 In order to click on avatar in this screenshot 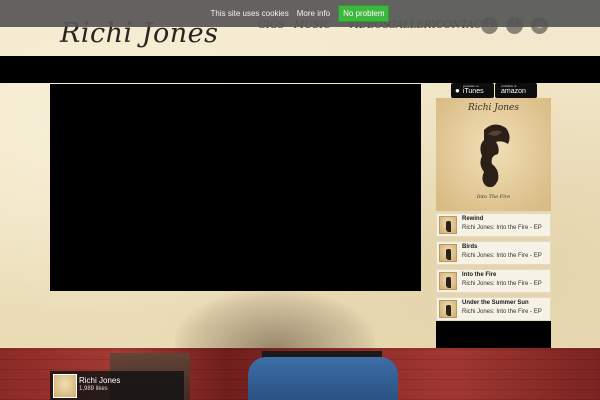, I will do `click(65, 386)`.